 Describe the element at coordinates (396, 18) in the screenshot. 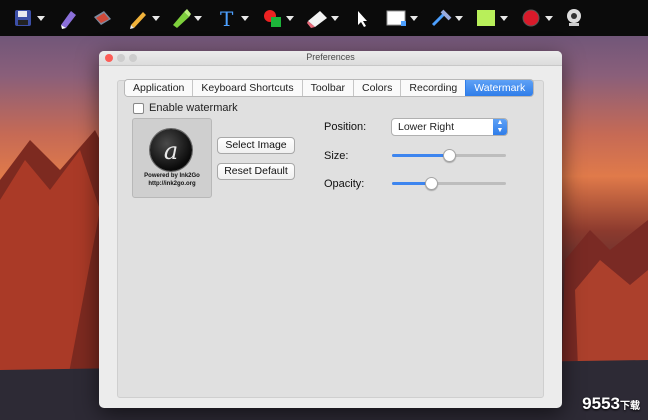

I see `color-swatch-icon` at that location.